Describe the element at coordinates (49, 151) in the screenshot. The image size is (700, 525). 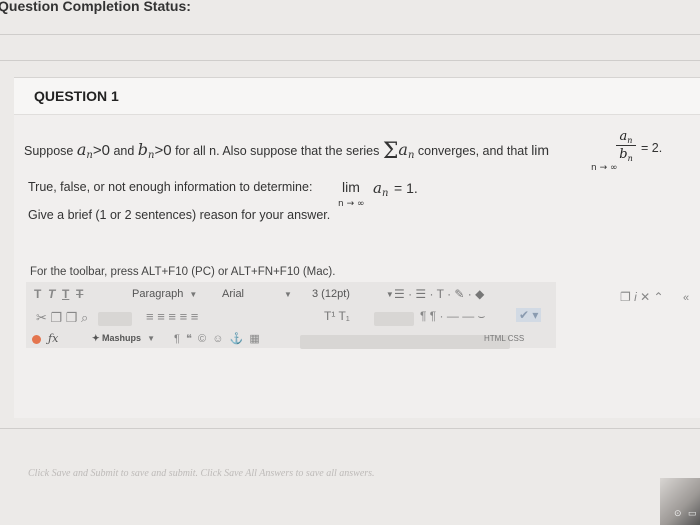
I see `text-suppose: Suppose` at that location.